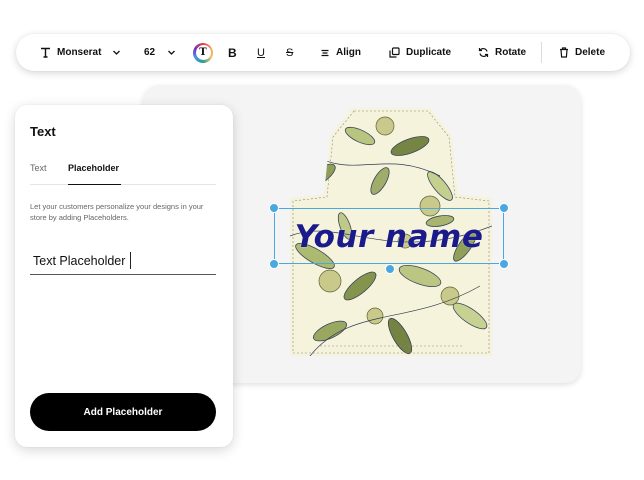  I want to click on delete-label: Delete, so click(590, 52).